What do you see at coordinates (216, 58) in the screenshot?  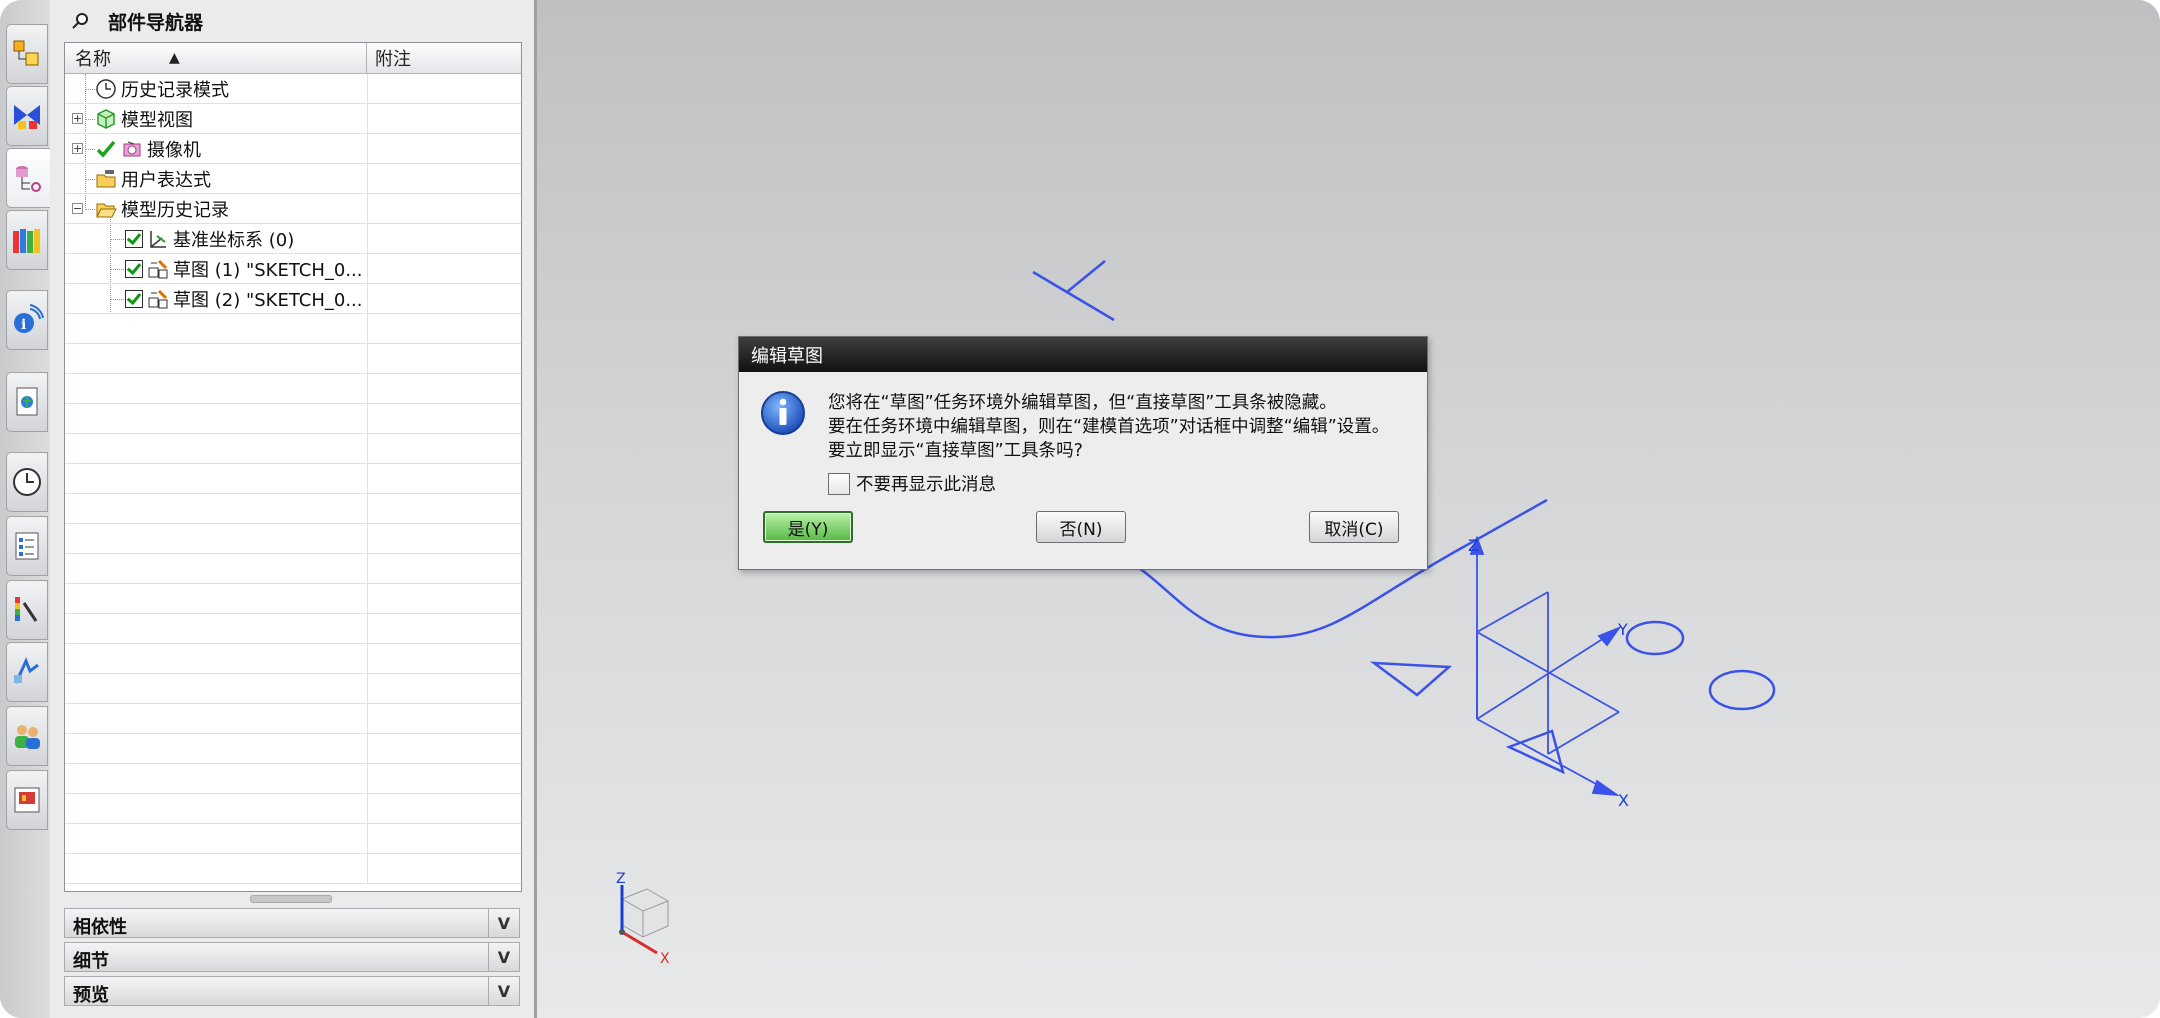 I see `column-header-name: 名称 ▲` at bounding box center [216, 58].